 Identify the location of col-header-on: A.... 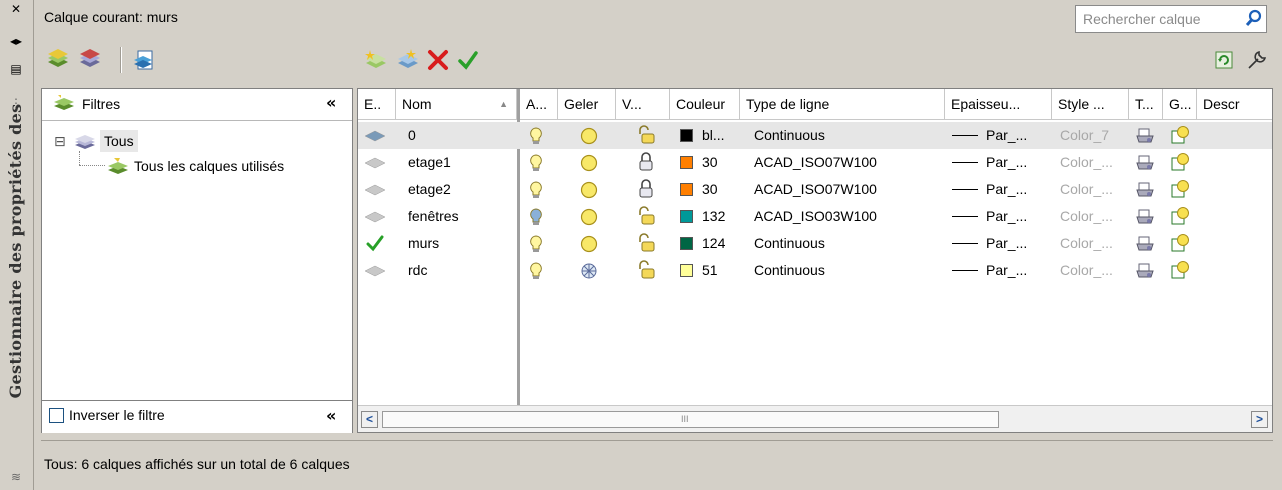
(539, 104).